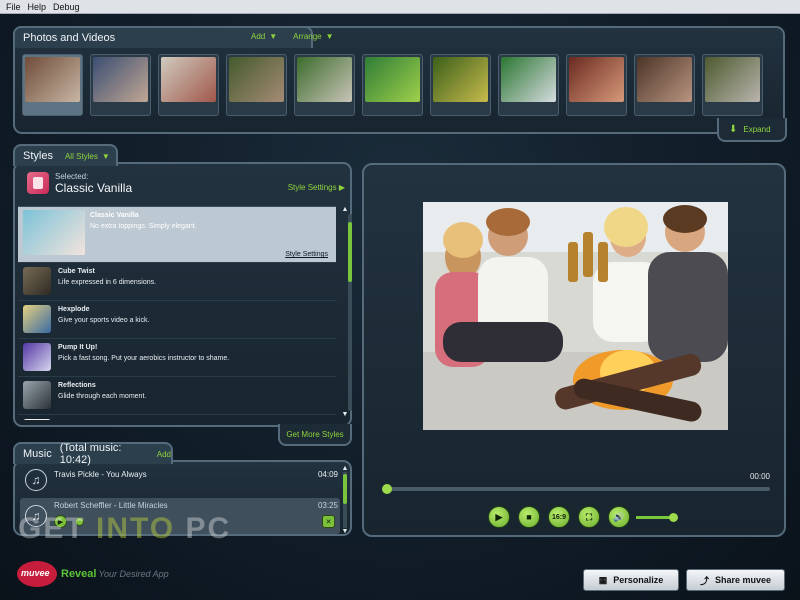 Image resolution: width=800 pixels, height=600 pixels. I want to click on style-name: Classic Vanilla, so click(114, 215).